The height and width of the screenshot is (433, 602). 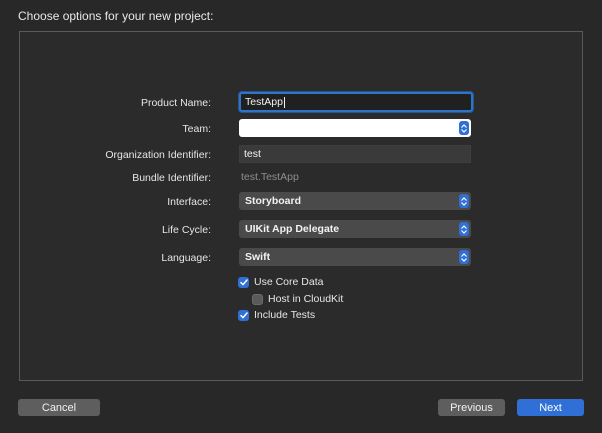 I want to click on bundle-identifier-value: test.TestApp, so click(x=270, y=177).